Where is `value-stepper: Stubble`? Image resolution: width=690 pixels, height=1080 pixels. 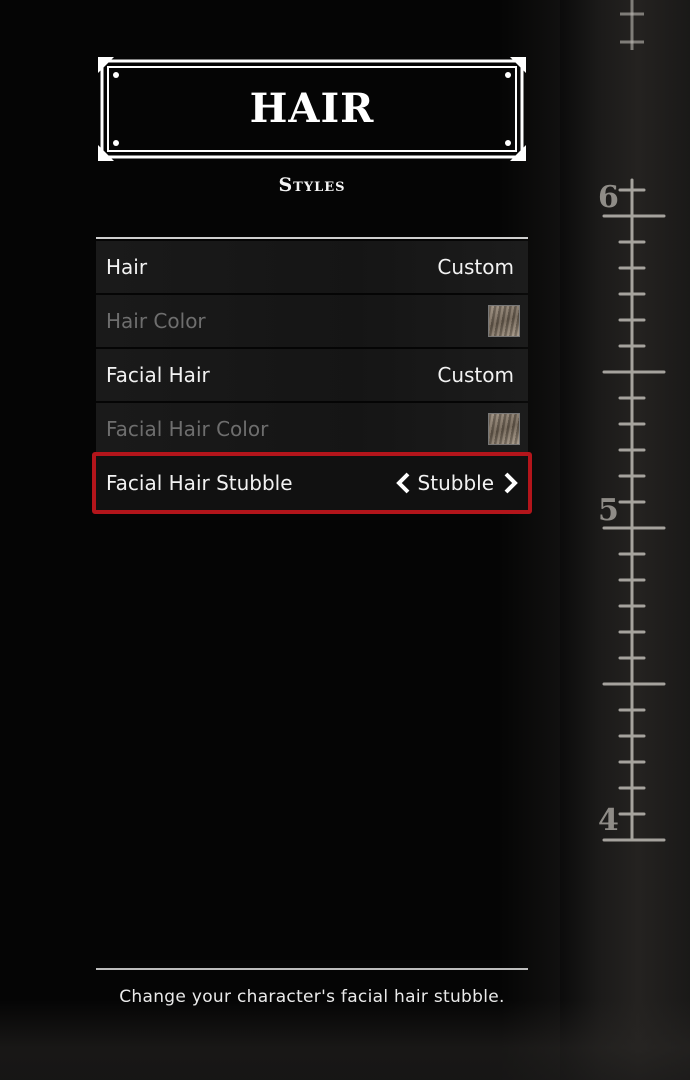 value-stepper: Stubble is located at coordinates (457, 483).